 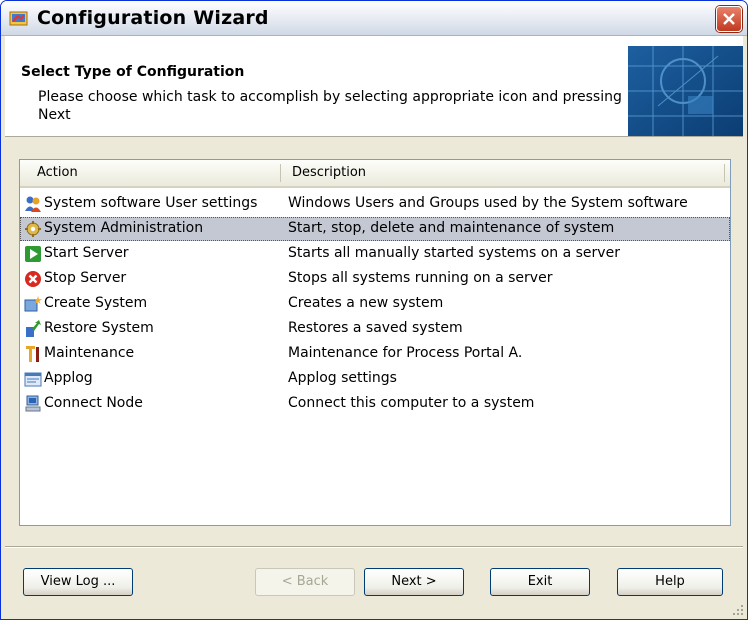 I want to click on connect-node-icon, so click(x=33, y=403).